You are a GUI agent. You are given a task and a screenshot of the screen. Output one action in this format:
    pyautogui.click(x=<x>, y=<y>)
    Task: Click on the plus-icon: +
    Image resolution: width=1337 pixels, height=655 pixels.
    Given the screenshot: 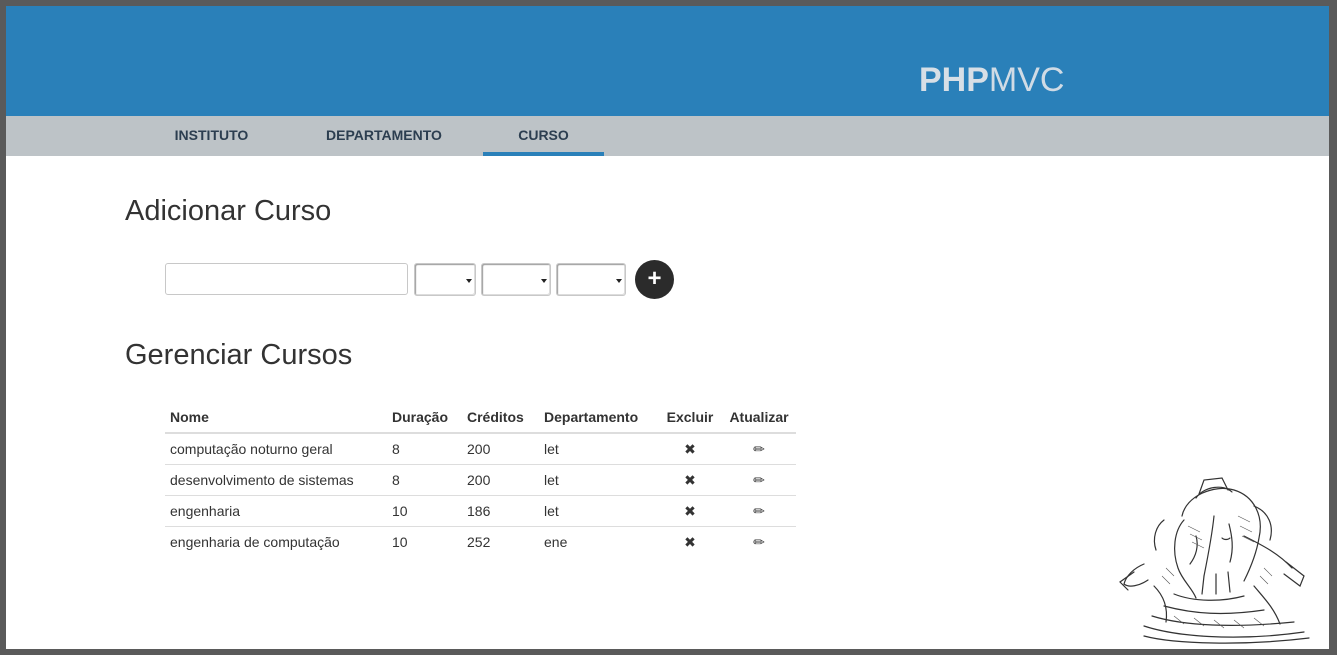 What is the action you would take?
    pyautogui.click(x=654, y=278)
    